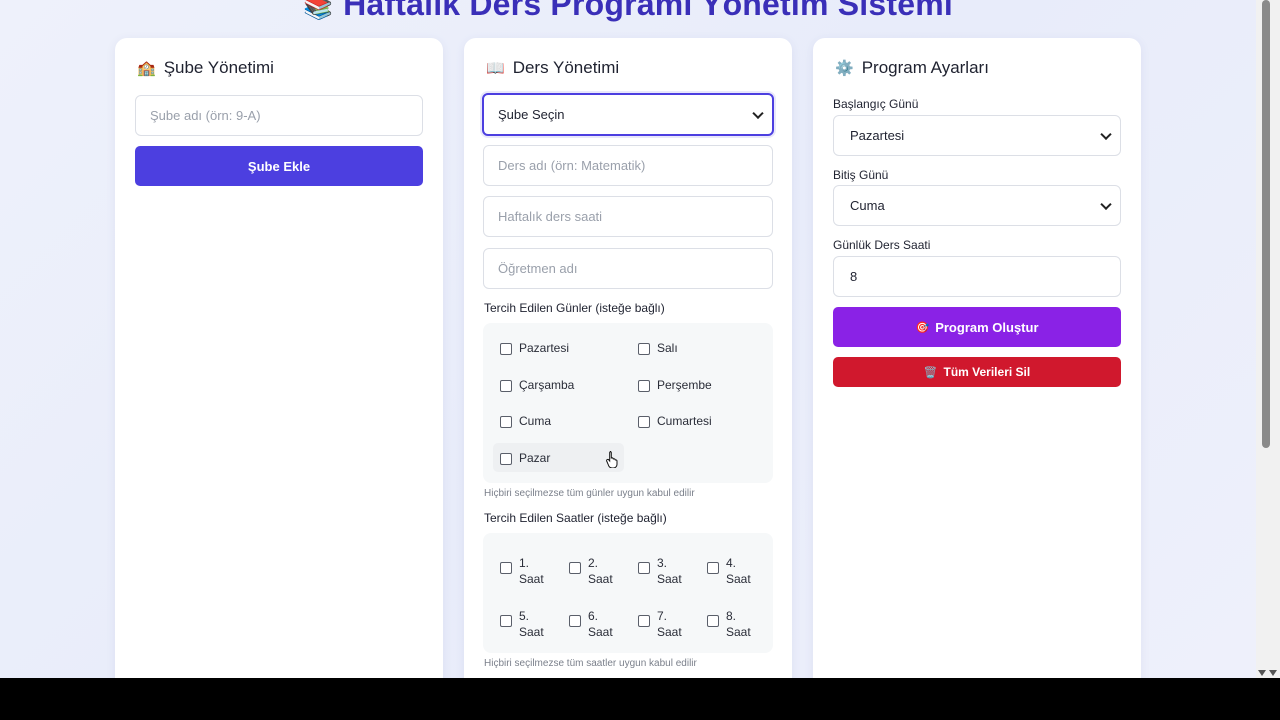 This screenshot has height=720, width=1280. Describe the element at coordinates (861, 175) in the screenshot. I see `end-day-label: Bitiş Günü` at that location.